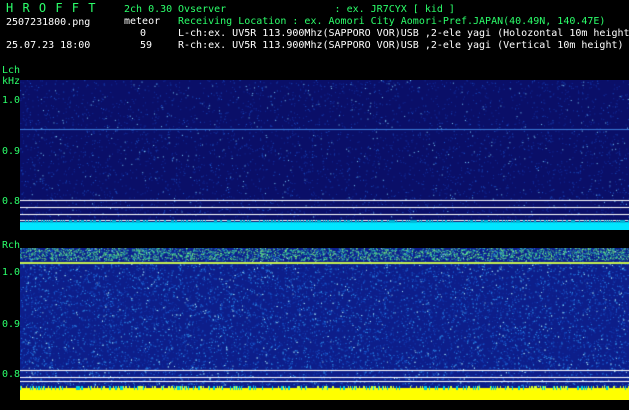  I want to click on observer-line: Ovserver : ex. JR7CYX [ kid ], so click(316, 9).